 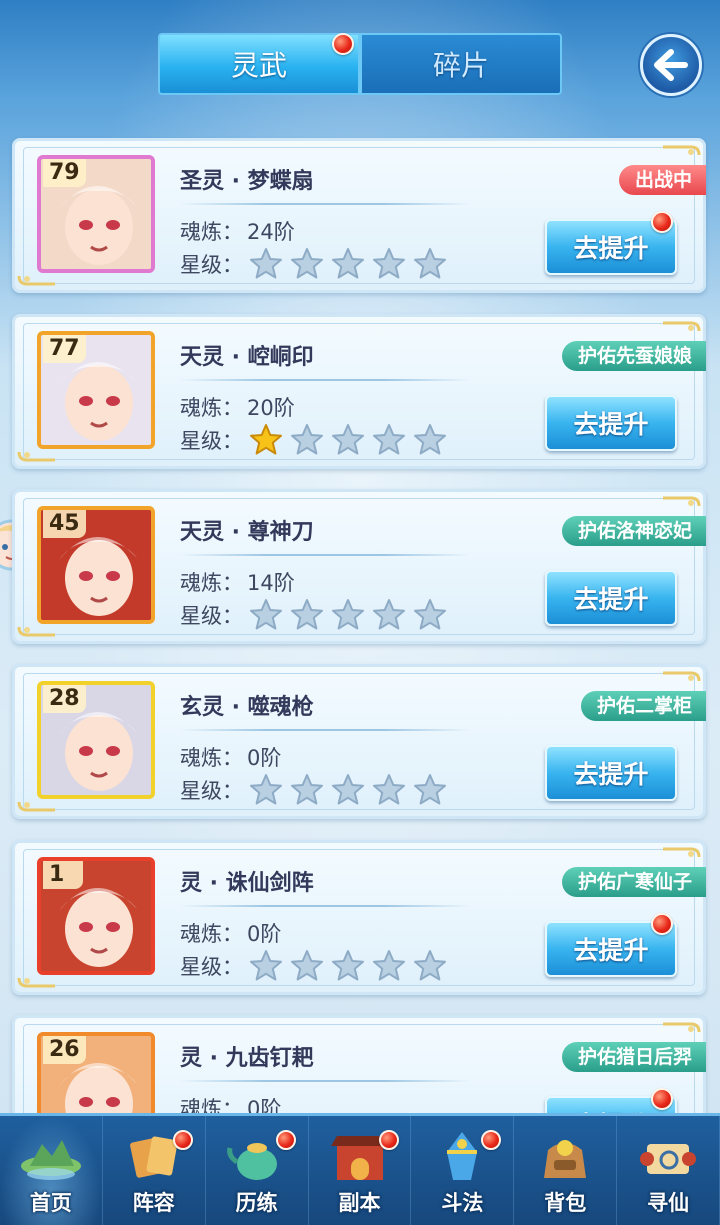 I want to click on refine-value: 24阶, so click(x=271, y=232).